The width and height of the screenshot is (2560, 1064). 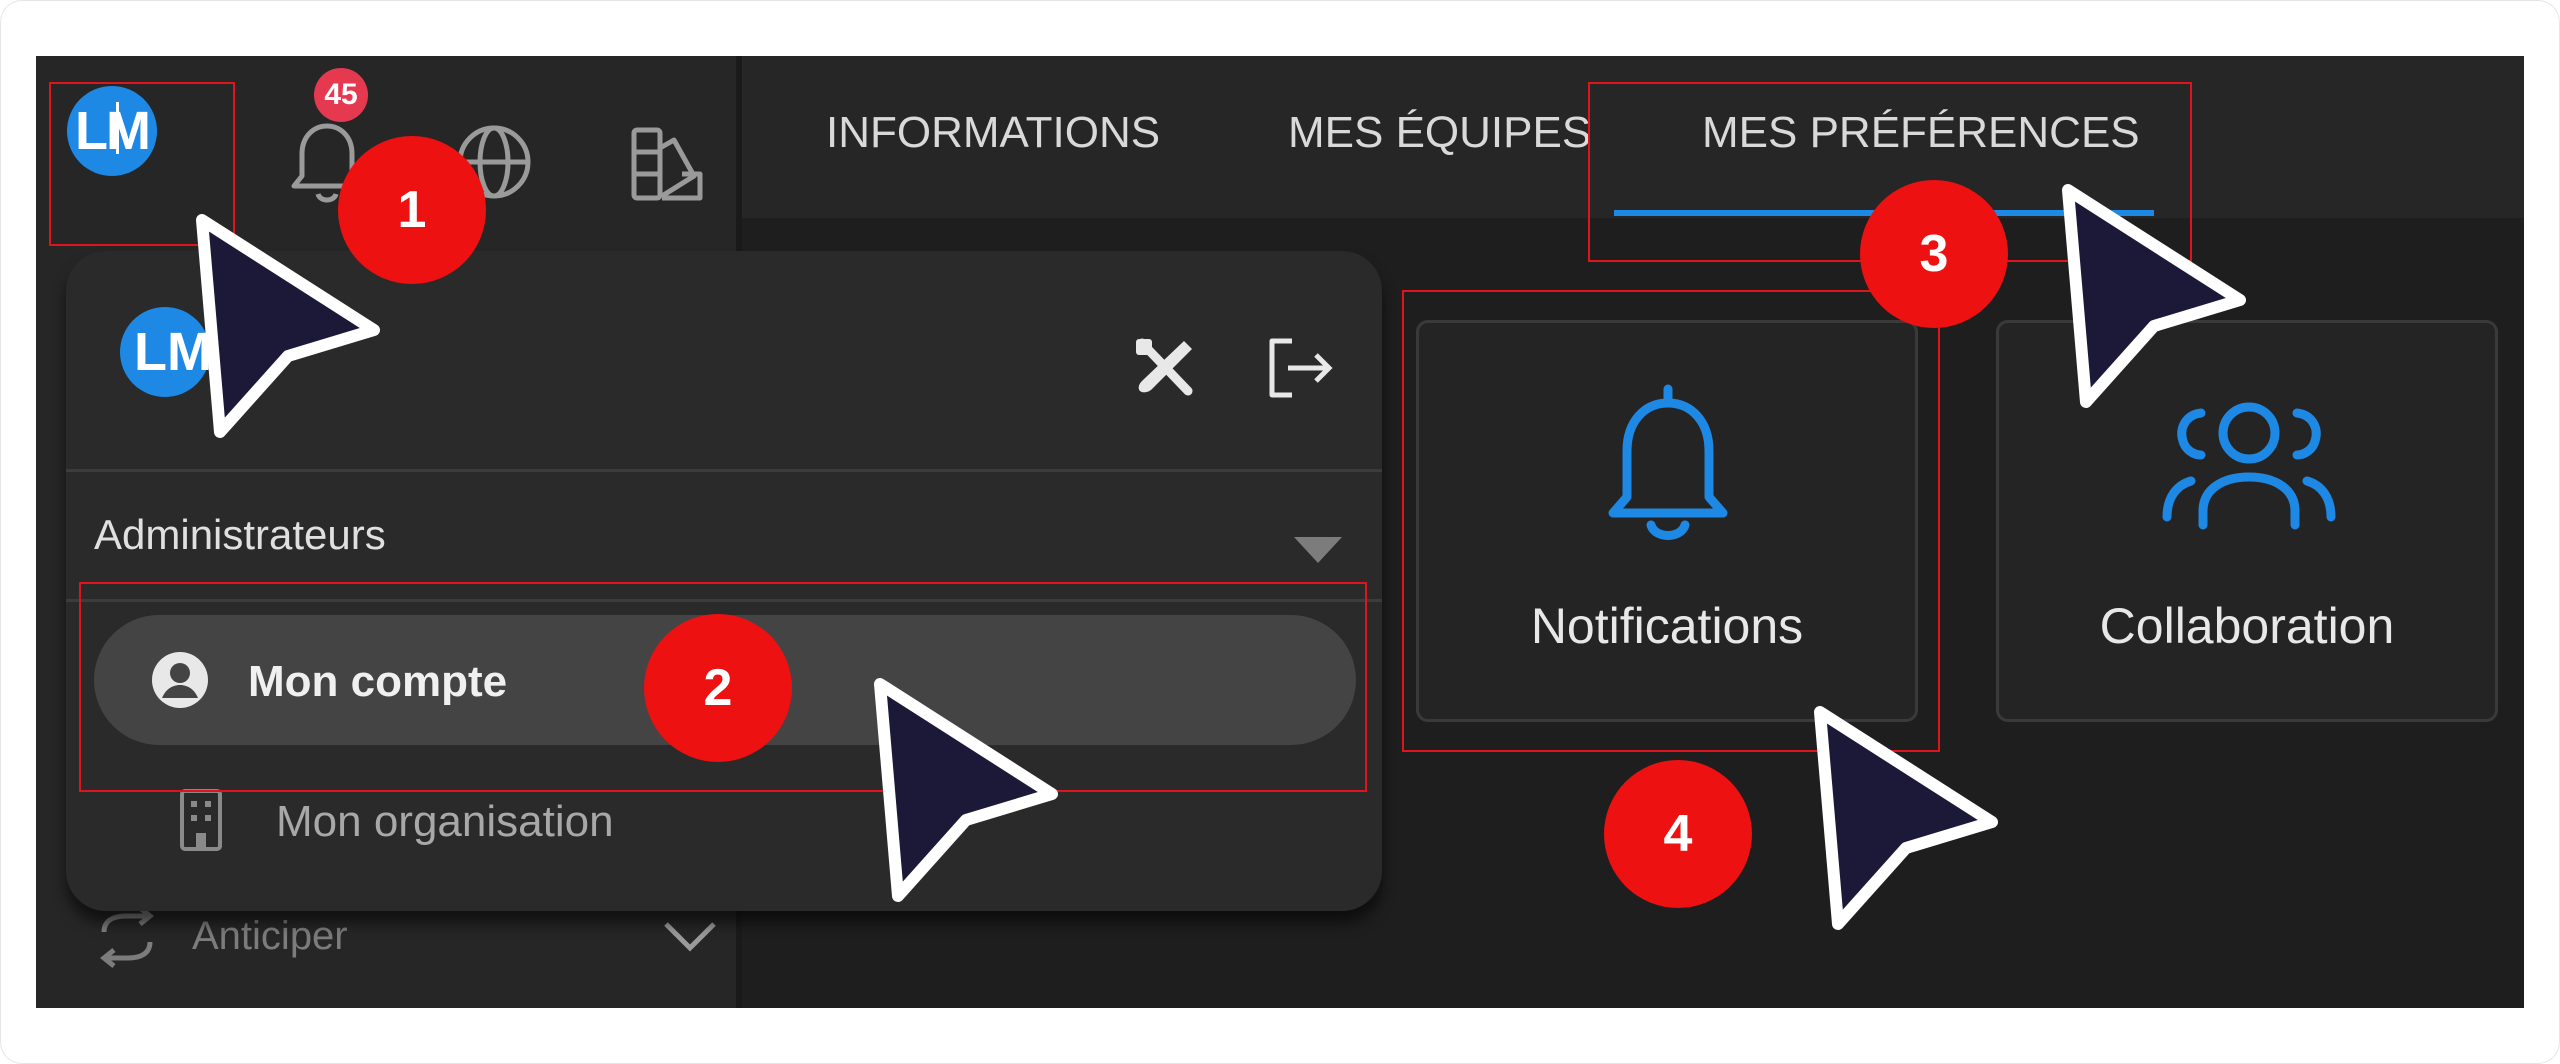 I want to click on menu-item-mon-organisation: Mon organisation, so click(x=556, y=821).